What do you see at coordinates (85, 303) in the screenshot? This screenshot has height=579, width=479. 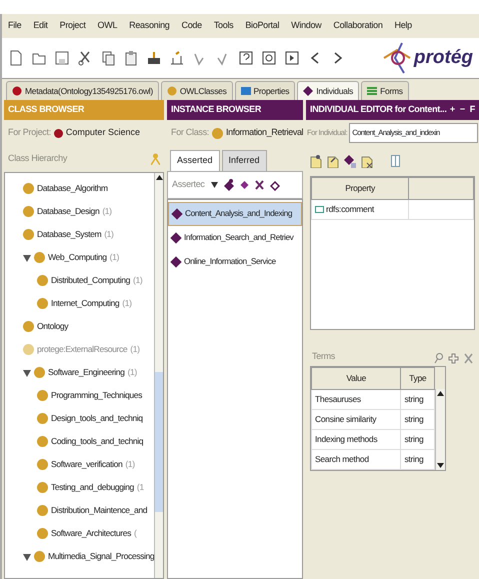 I see `class-name: Internet_Computing` at bounding box center [85, 303].